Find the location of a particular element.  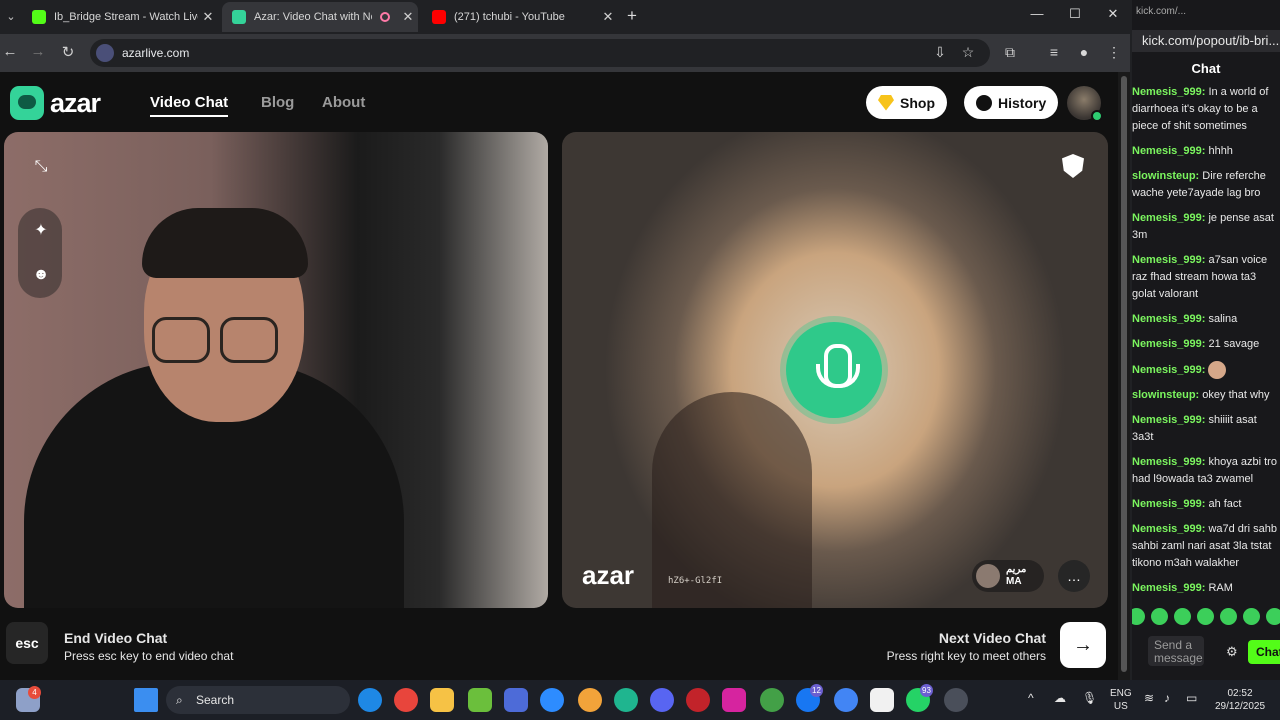

menu-kebab-icon: ⋮ is located at coordinates (1114, 52).